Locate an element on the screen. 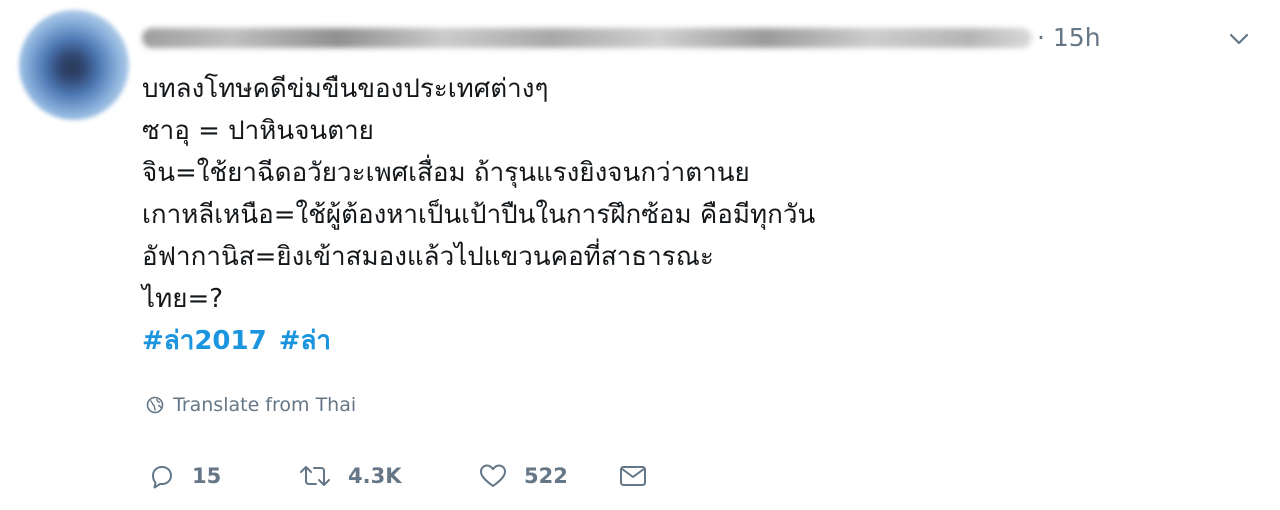  tweet-header: · 15h is located at coordinates (702, 38).